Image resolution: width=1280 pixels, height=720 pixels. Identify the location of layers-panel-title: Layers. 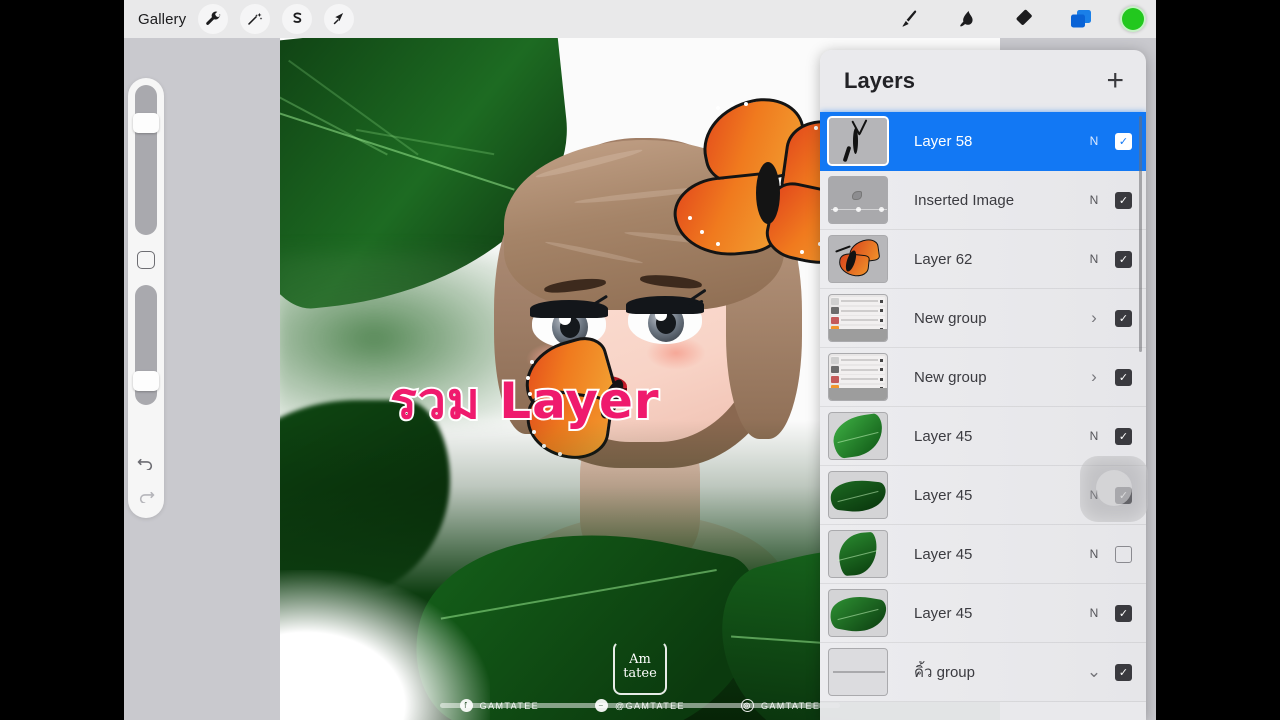
(879, 80).